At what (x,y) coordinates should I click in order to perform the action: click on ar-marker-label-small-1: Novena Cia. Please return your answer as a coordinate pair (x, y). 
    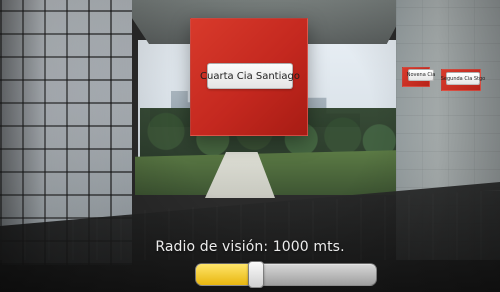
    Looking at the image, I should click on (421, 75).